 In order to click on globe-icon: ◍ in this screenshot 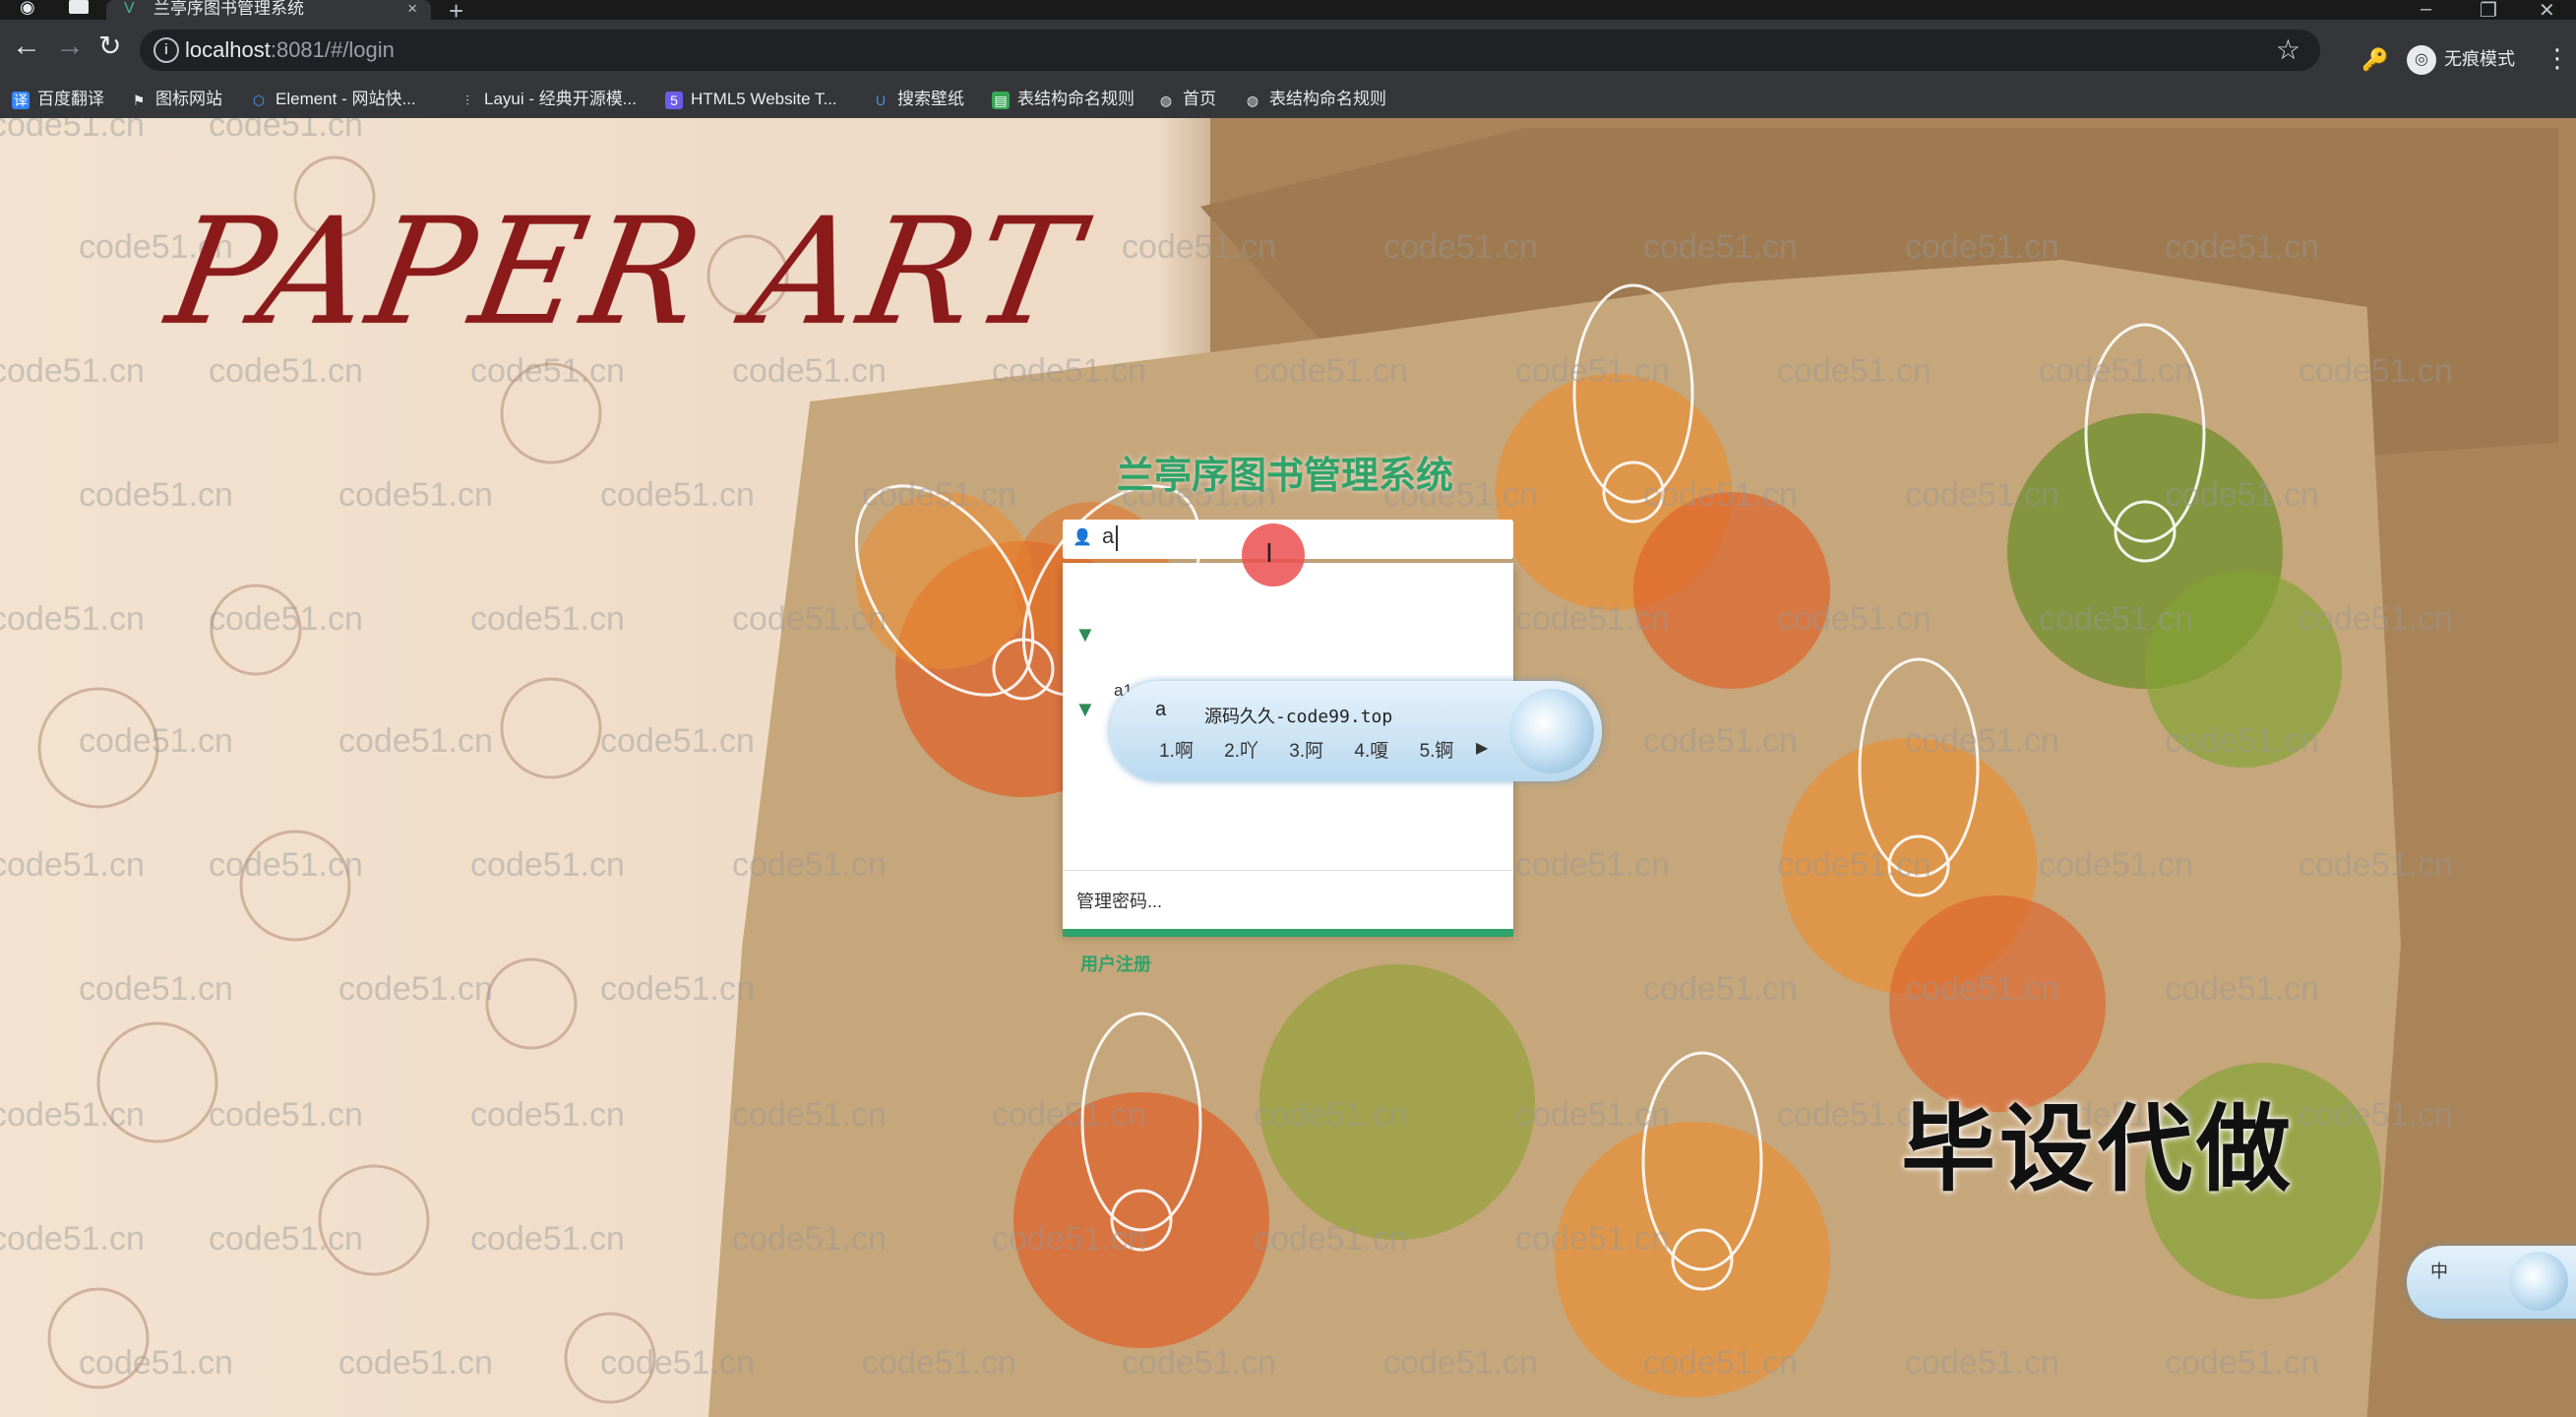, I will do `click(1252, 100)`.